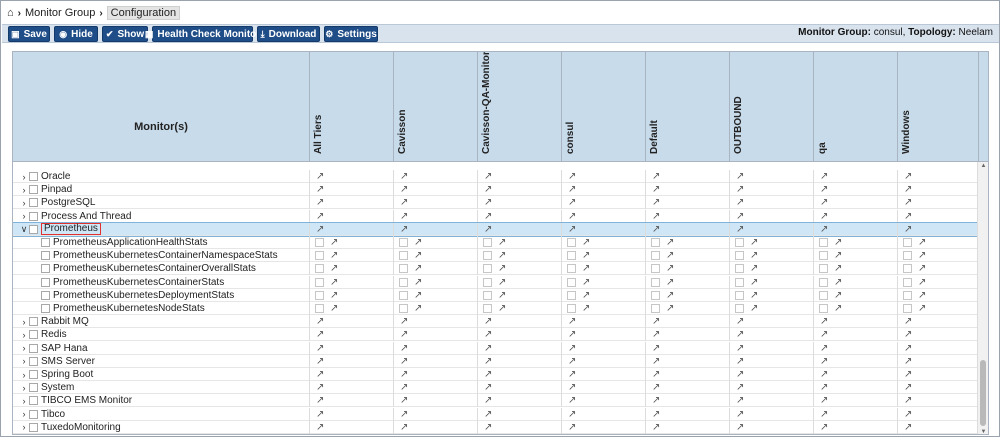 The width and height of the screenshot is (1000, 437). What do you see at coordinates (288, 34) in the screenshot?
I see `download-button: ⤓ Download` at bounding box center [288, 34].